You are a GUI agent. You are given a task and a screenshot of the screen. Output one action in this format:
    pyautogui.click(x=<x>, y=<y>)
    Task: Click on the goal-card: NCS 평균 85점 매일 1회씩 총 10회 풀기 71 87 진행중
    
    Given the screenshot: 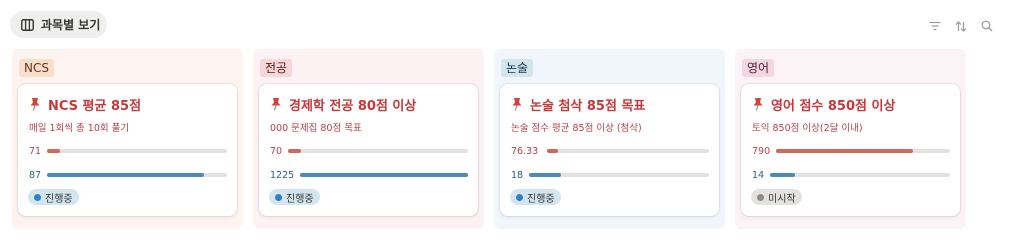 What is the action you would take?
    pyautogui.click(x=127, y=150)
    